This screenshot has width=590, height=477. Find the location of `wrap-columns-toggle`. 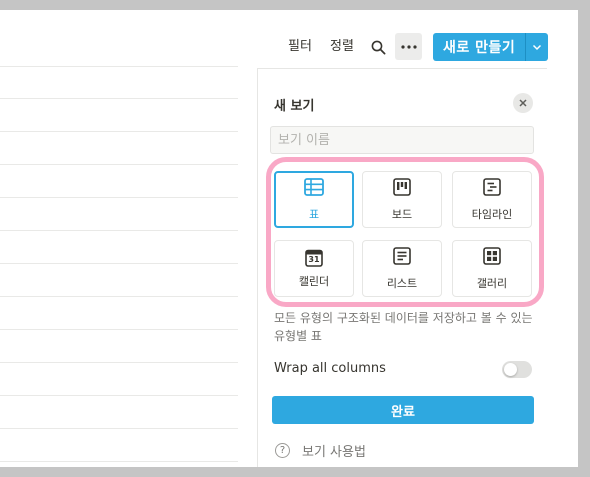

wrap-columns-toggle is located at coordinates (517, 369).